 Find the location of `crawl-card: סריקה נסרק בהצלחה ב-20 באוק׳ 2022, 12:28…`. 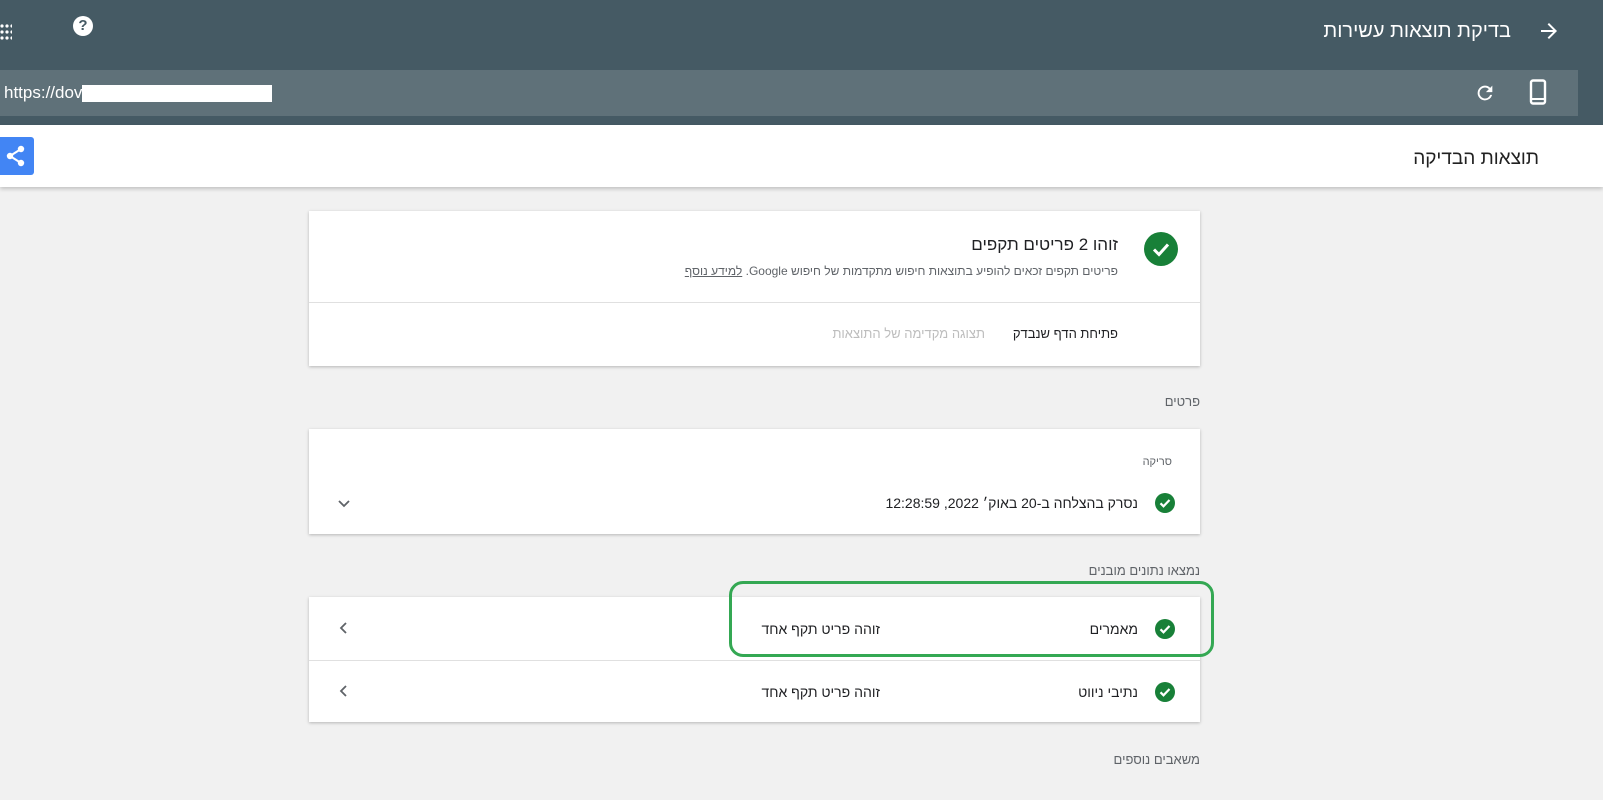

crawl-card: סריקה נסרק בהצלחה ב-20 באוק׳ 2022, 12:28… is located at coordinates (754, 481).